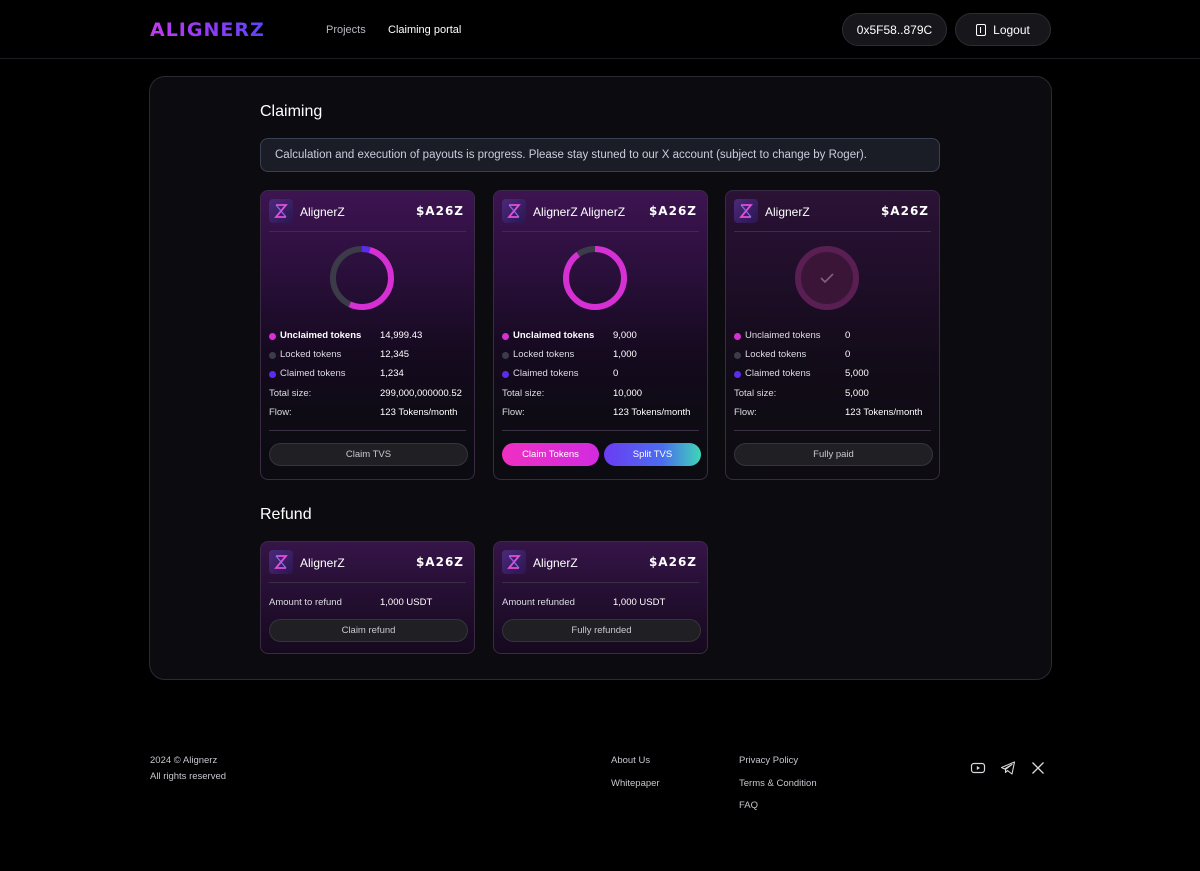 Image resolution: width=1200 pixels, height=871 pixels. I want to click on stat-value: 5,000, so click(857, 393).